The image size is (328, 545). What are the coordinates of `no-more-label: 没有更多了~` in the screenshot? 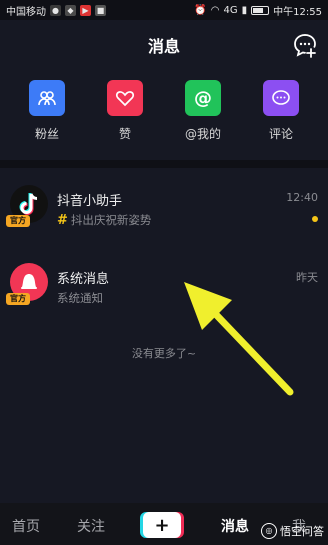 It's located at (164, 353).